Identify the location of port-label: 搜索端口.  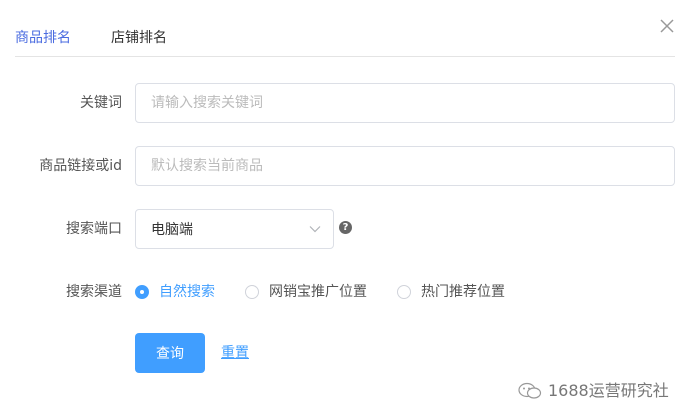
(94, 229).